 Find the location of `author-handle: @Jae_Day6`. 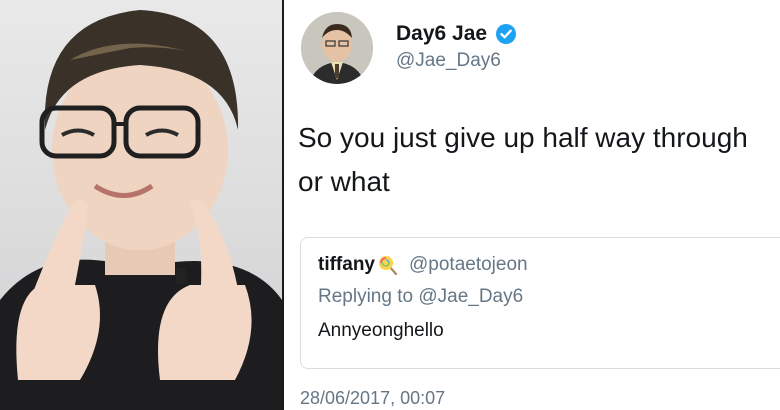

author-handle: @Jae_Day6 is located at coordinates (448, 61).